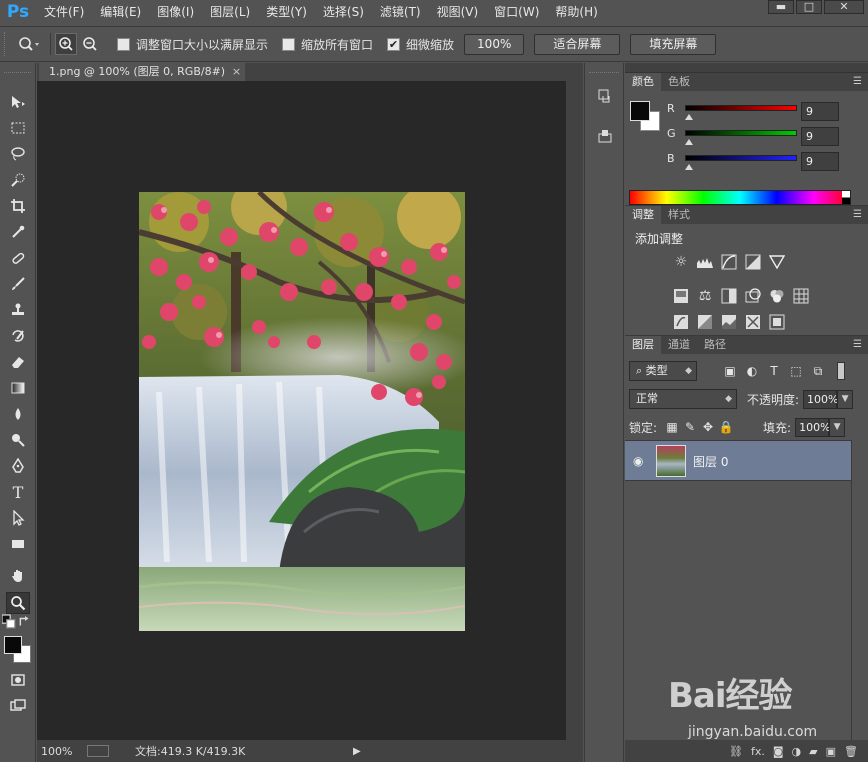  Describe the element at coordinates (777, 262) in the screenshot. I see `vibrance-icon` at that location.